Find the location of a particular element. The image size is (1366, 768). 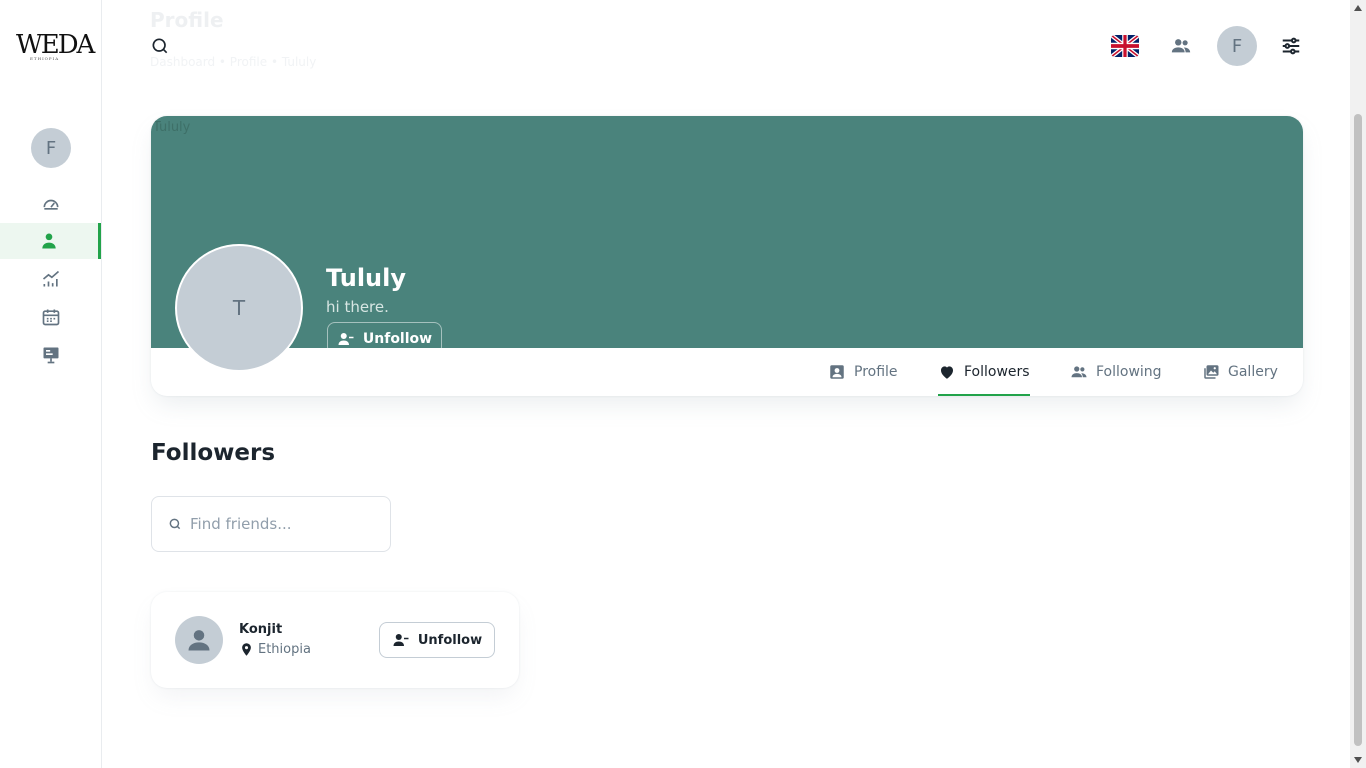

cover-alt-text: Tululy is located at coordinates (172, 127).